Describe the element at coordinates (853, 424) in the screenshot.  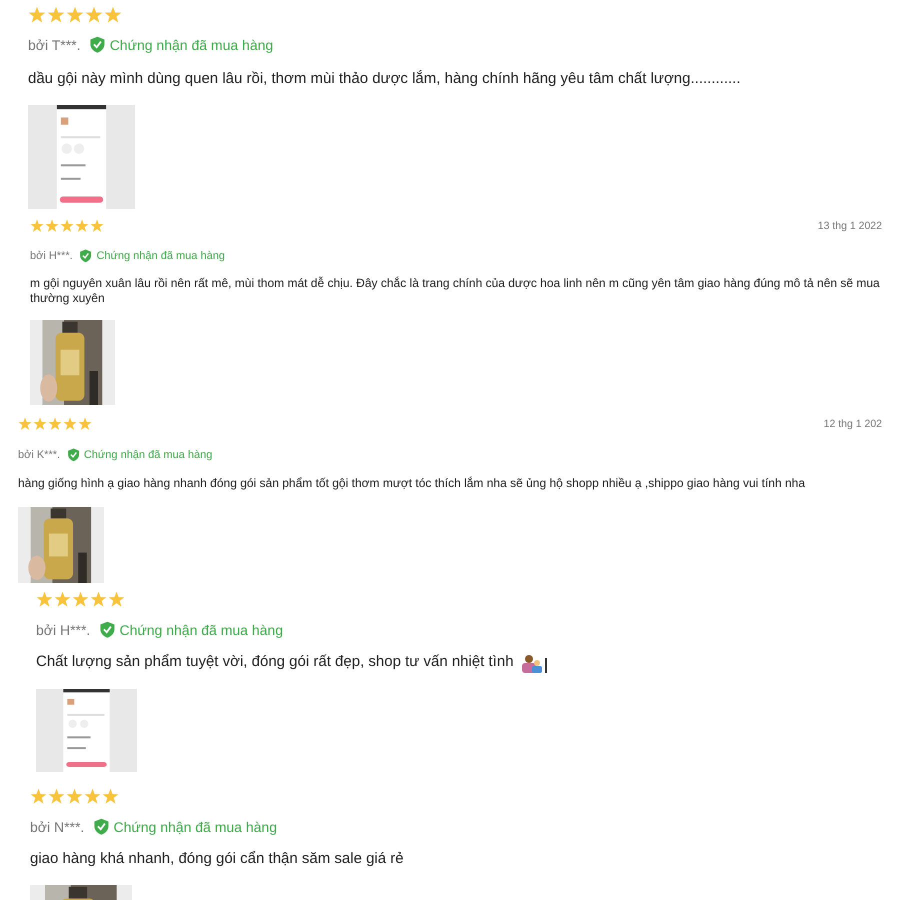
I see `review-date: 12 thg 1 202` at that location.